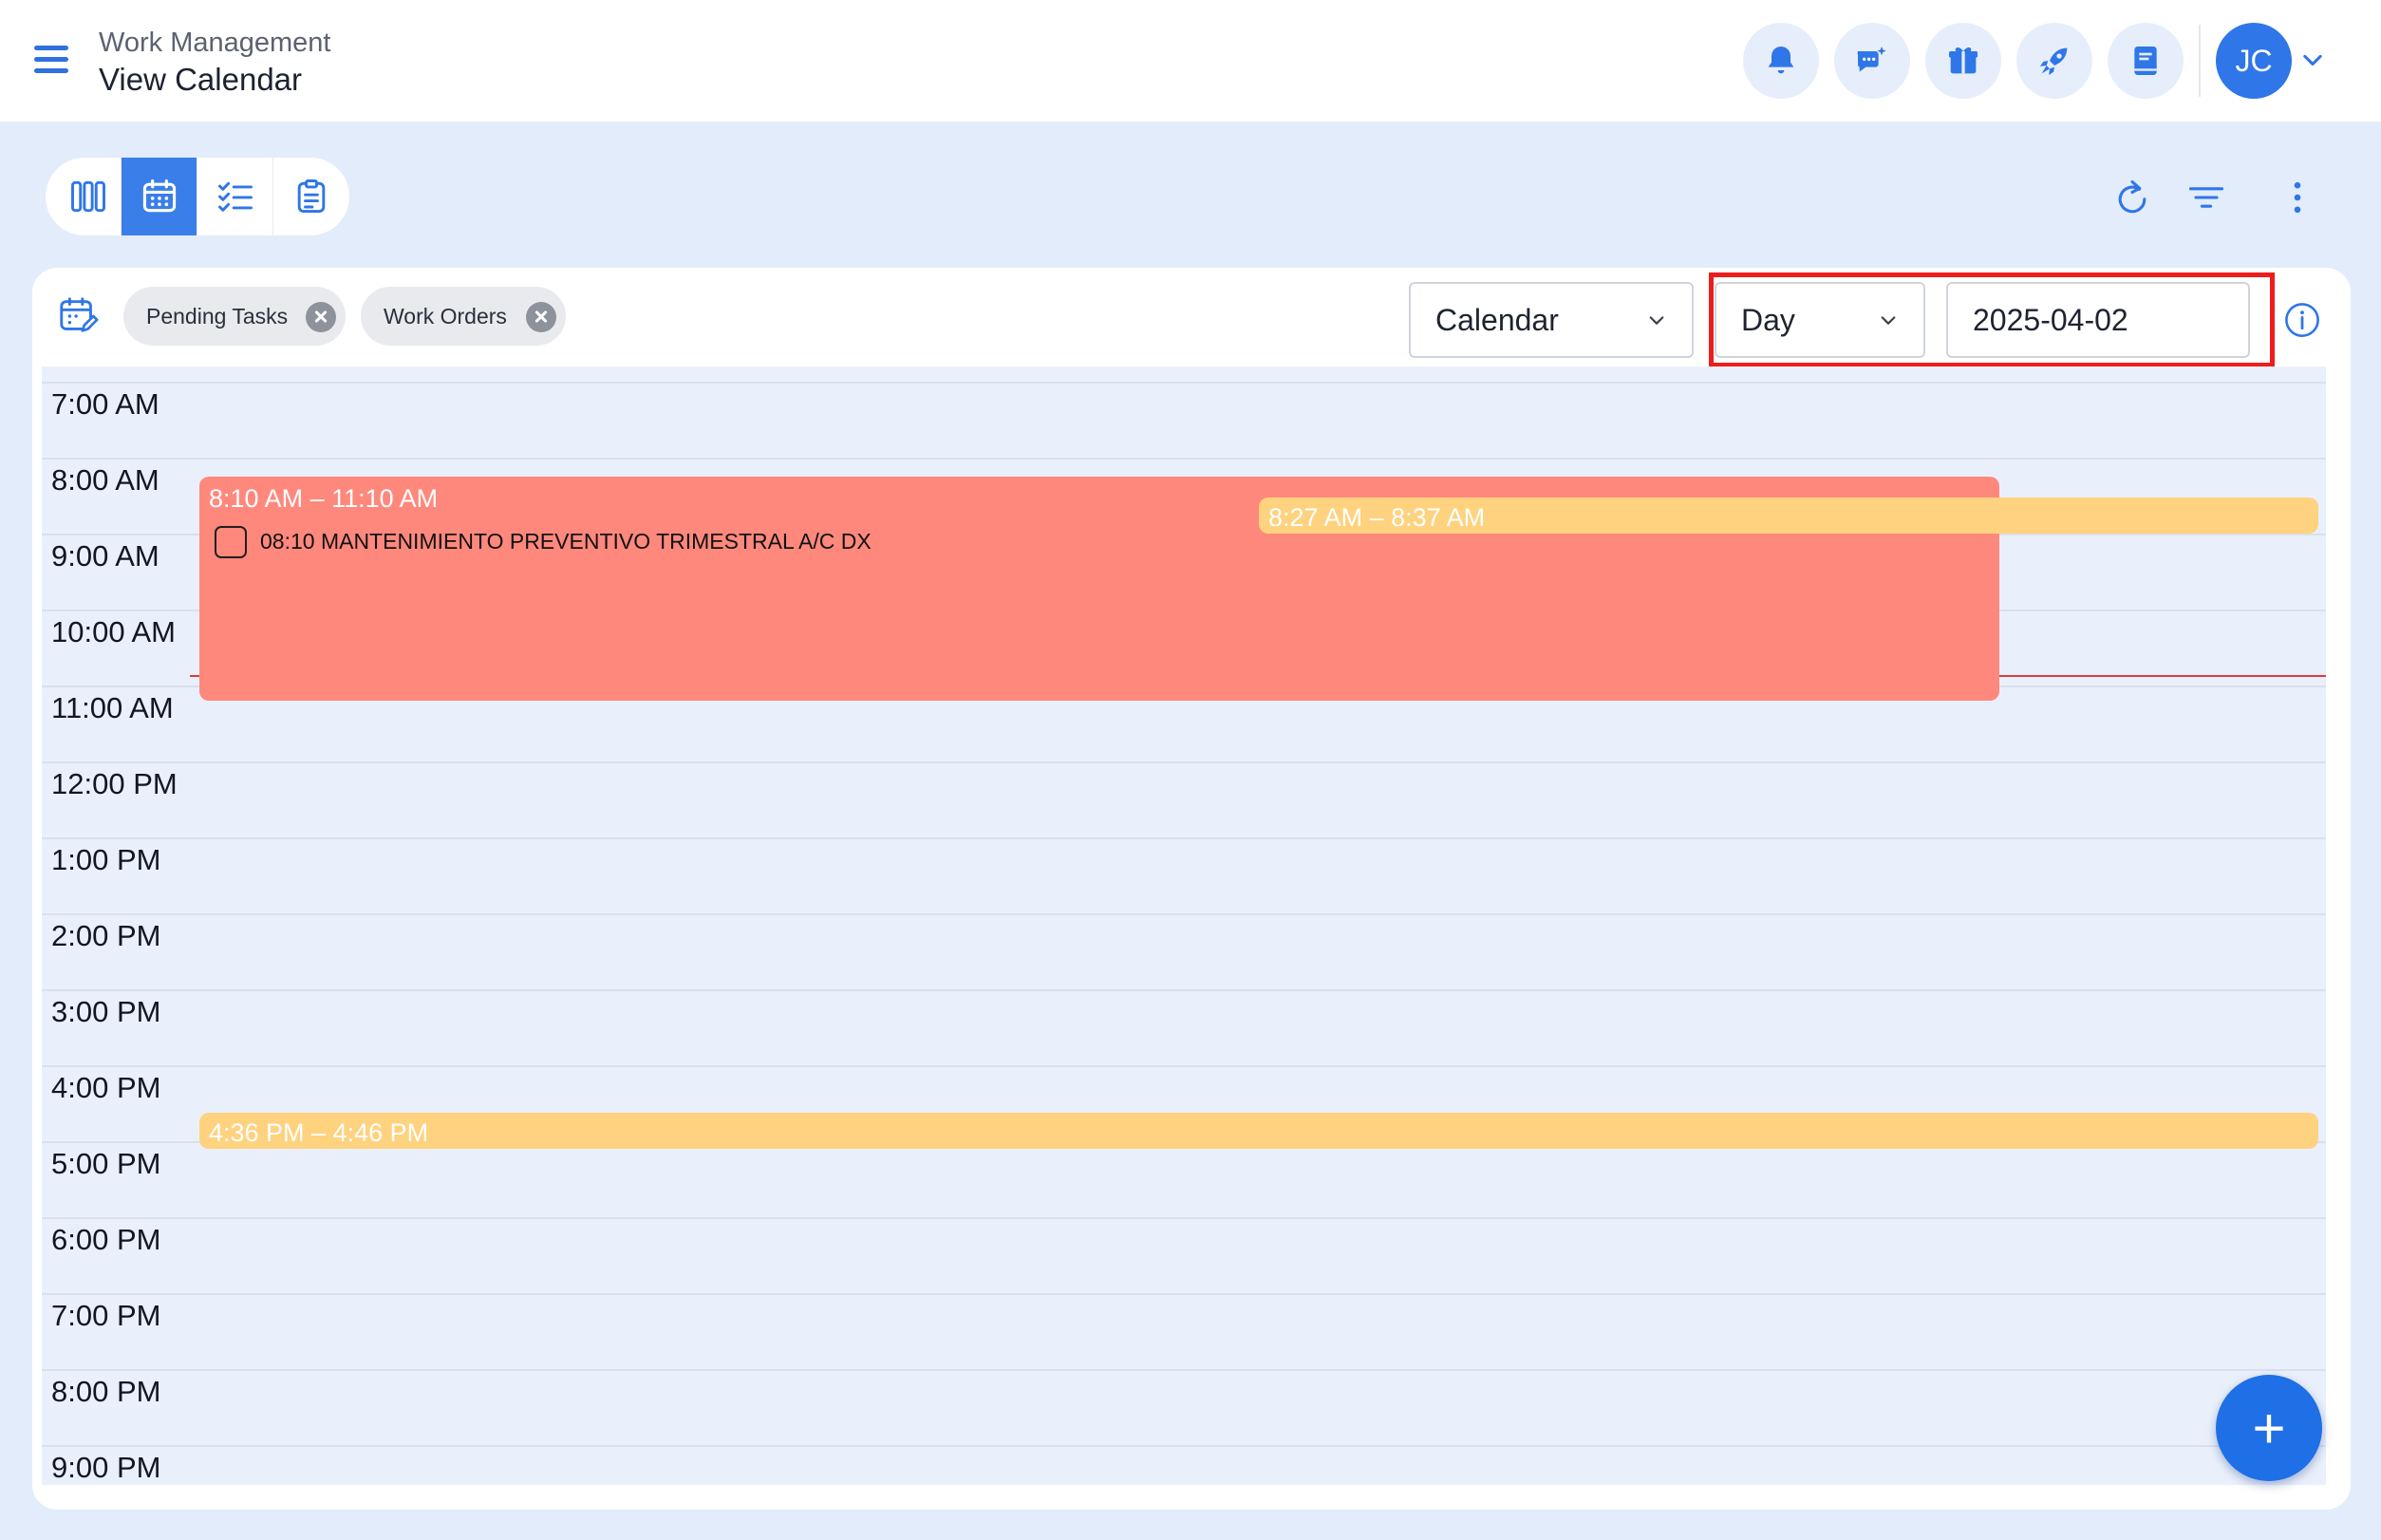 This screenshot has height=1540, width=2381. I want to click on date-field: 2025-04-02, so click(2098, 320).